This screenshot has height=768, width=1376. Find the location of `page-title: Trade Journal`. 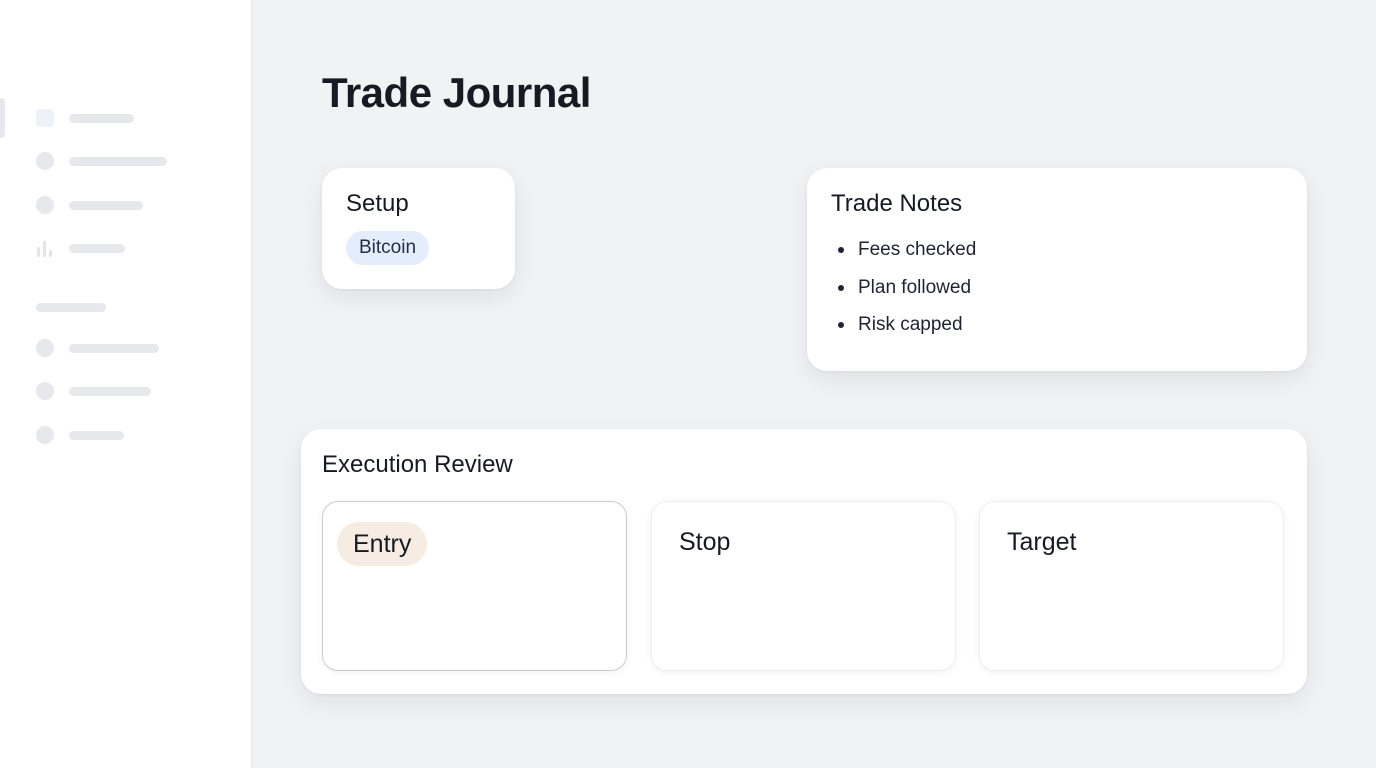

page-title: Trade Journal is located at coordinates (456, 92).